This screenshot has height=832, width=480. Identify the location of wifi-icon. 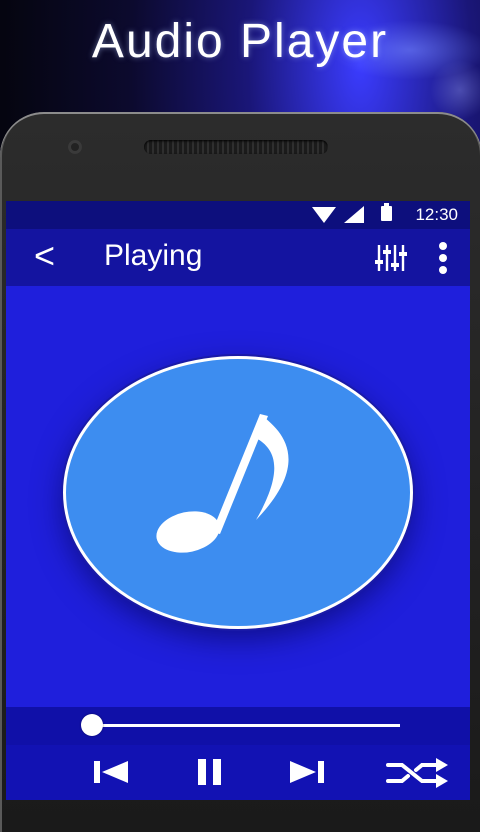
(324, 215).